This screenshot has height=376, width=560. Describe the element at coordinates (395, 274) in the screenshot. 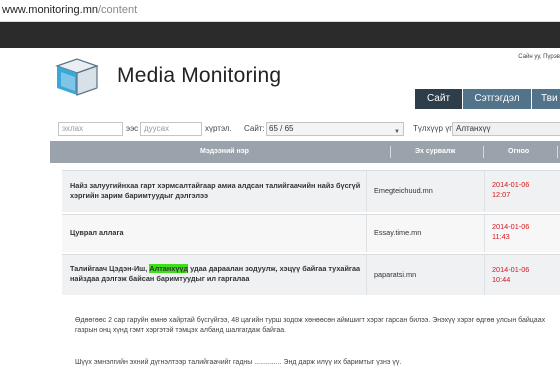

I see `article-source: paparatsi.mn` at that location.